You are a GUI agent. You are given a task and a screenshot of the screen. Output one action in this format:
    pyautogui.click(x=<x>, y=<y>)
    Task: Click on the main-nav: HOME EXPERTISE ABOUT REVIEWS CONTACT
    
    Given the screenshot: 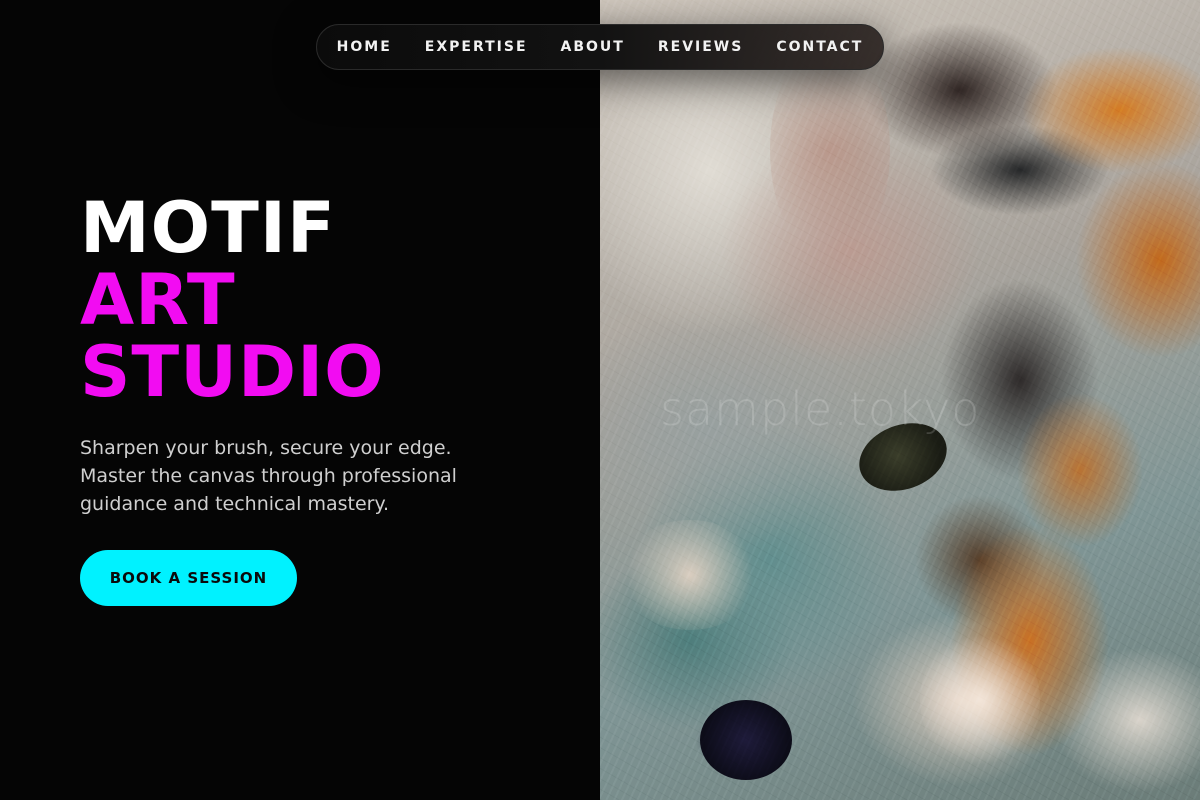 What is the action you would take?
    pyautogui.click(x=600, y=47)
    